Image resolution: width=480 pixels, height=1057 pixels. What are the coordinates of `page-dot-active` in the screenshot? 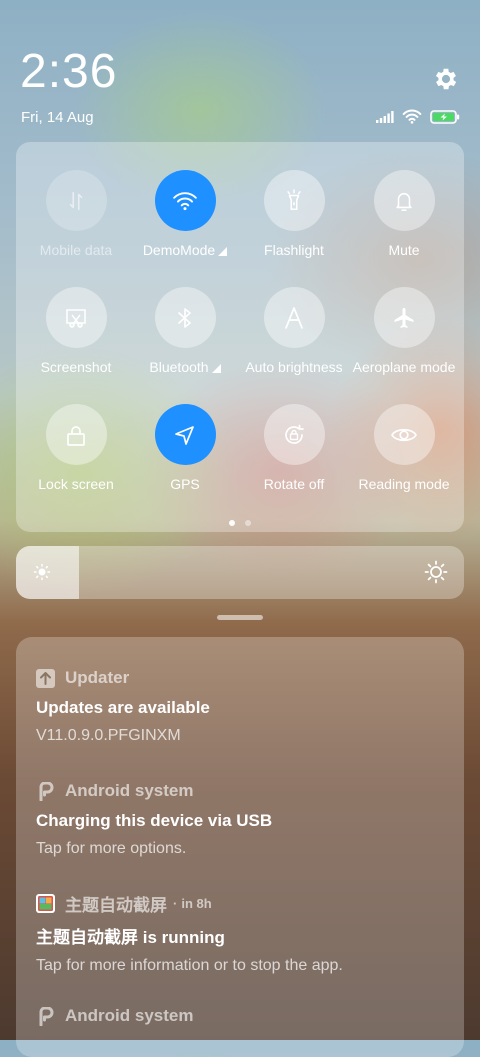 It's located at (232, 523).